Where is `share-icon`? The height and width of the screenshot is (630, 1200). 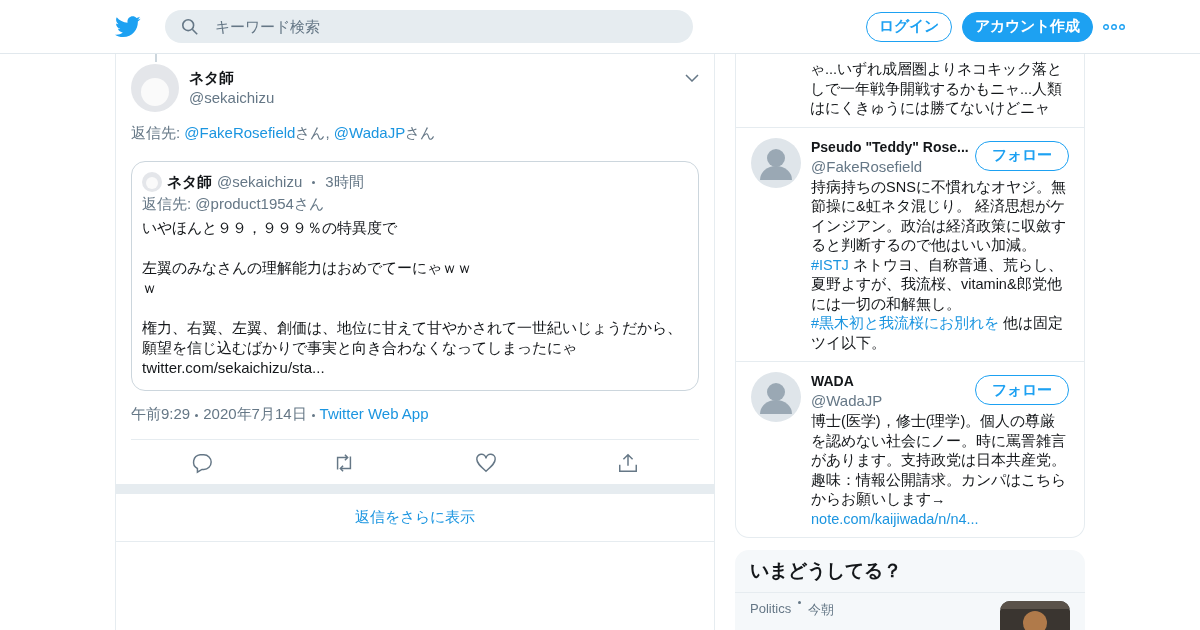 share-icon is located at coordinates (628, 463).